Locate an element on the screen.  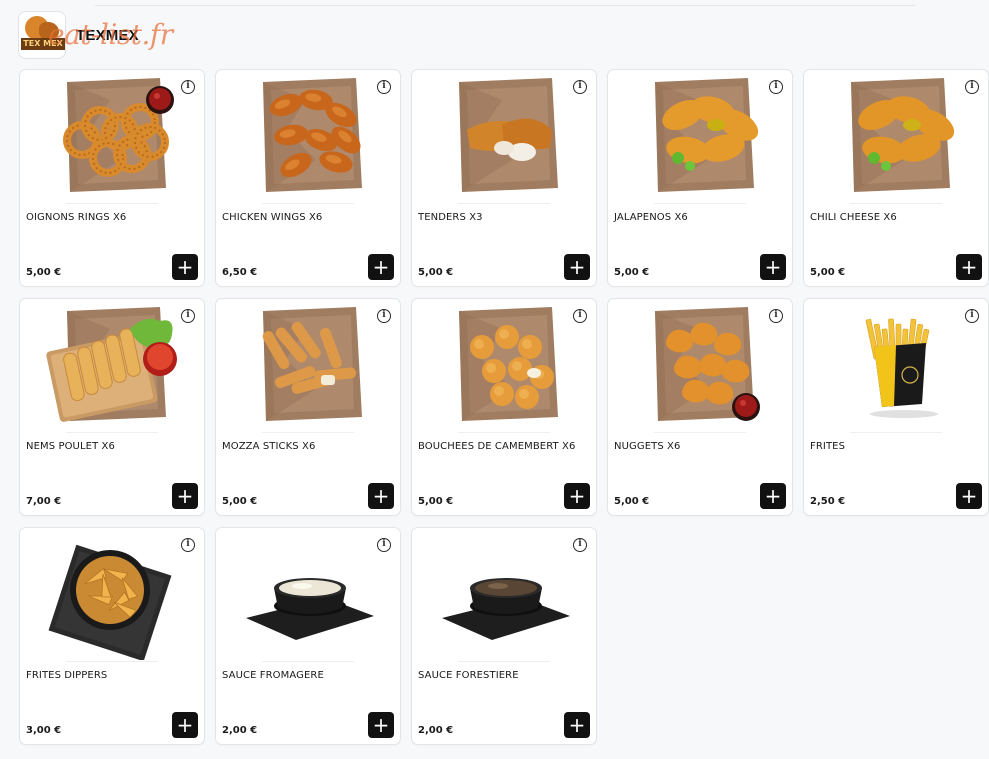
product-card: i CHILI CHEESE X6 5,00 € + is located at coordinates (896, 178).